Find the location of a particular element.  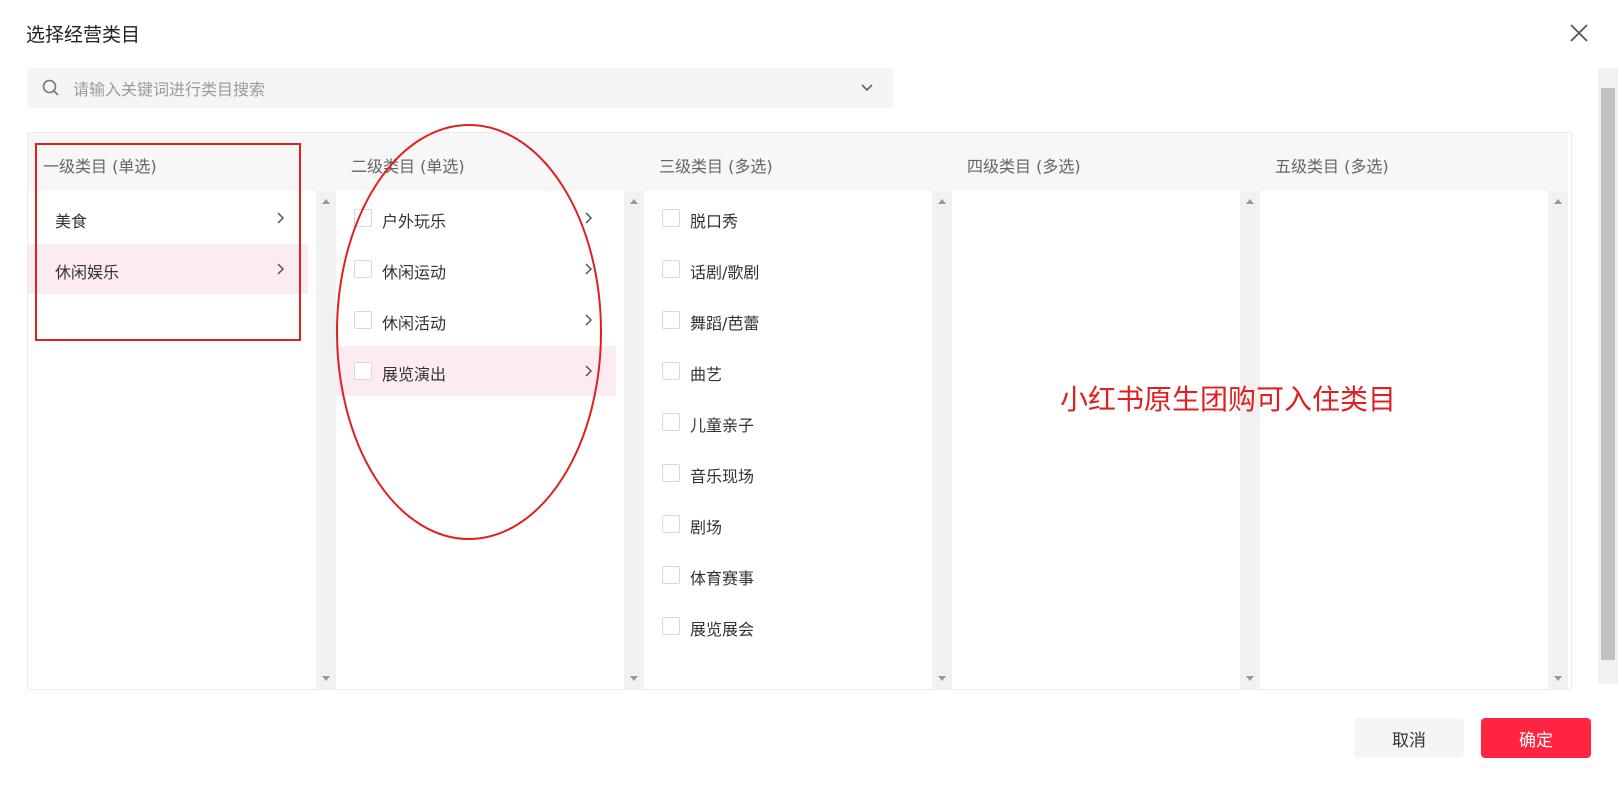

category-column-level-1: 一级类目 (单选) 美食 休闲娱乐 is located at coordinates (182, 411).